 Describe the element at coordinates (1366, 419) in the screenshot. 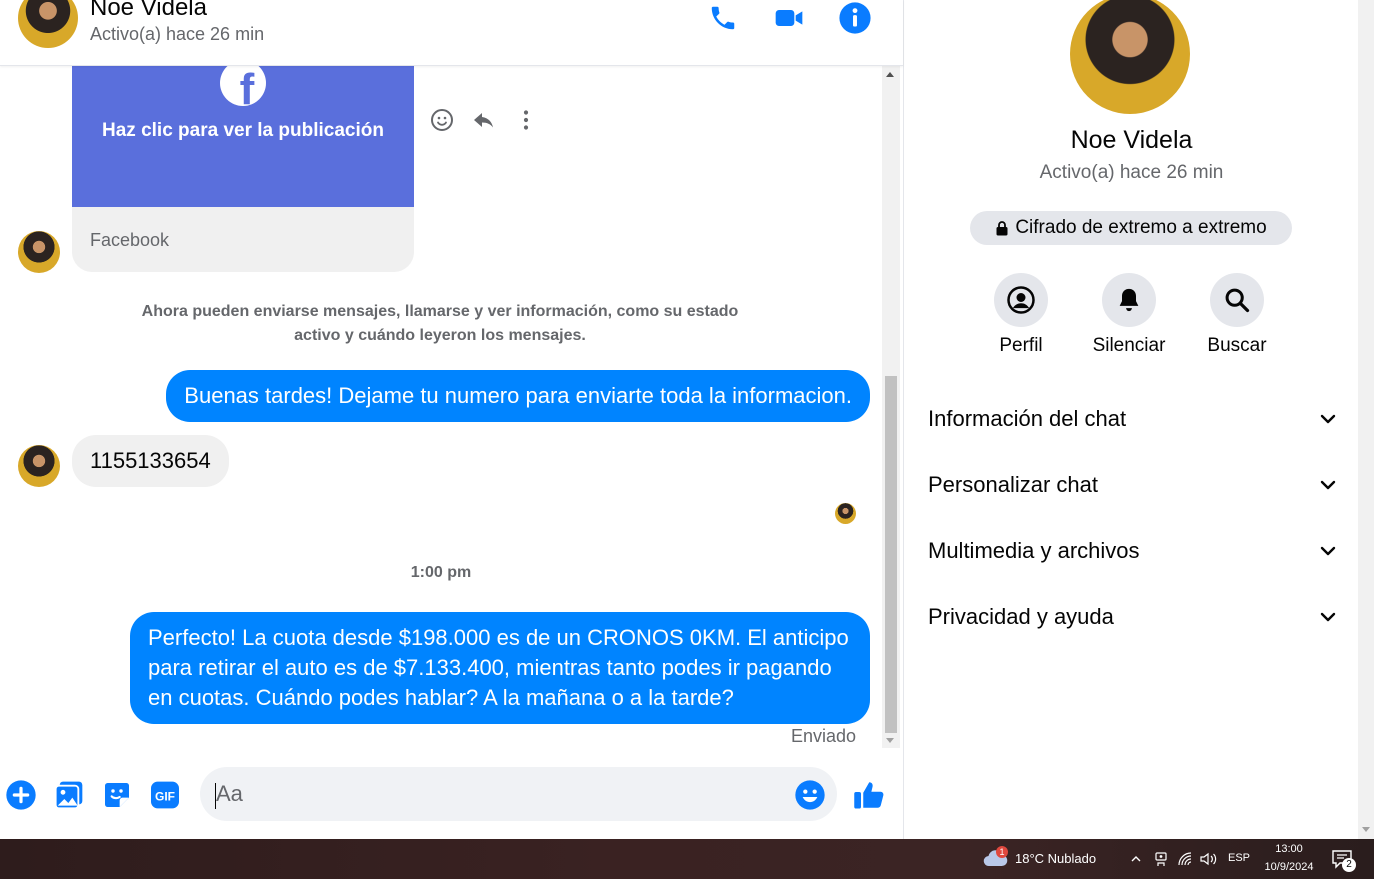

I see `page-scrollbar` at that location.